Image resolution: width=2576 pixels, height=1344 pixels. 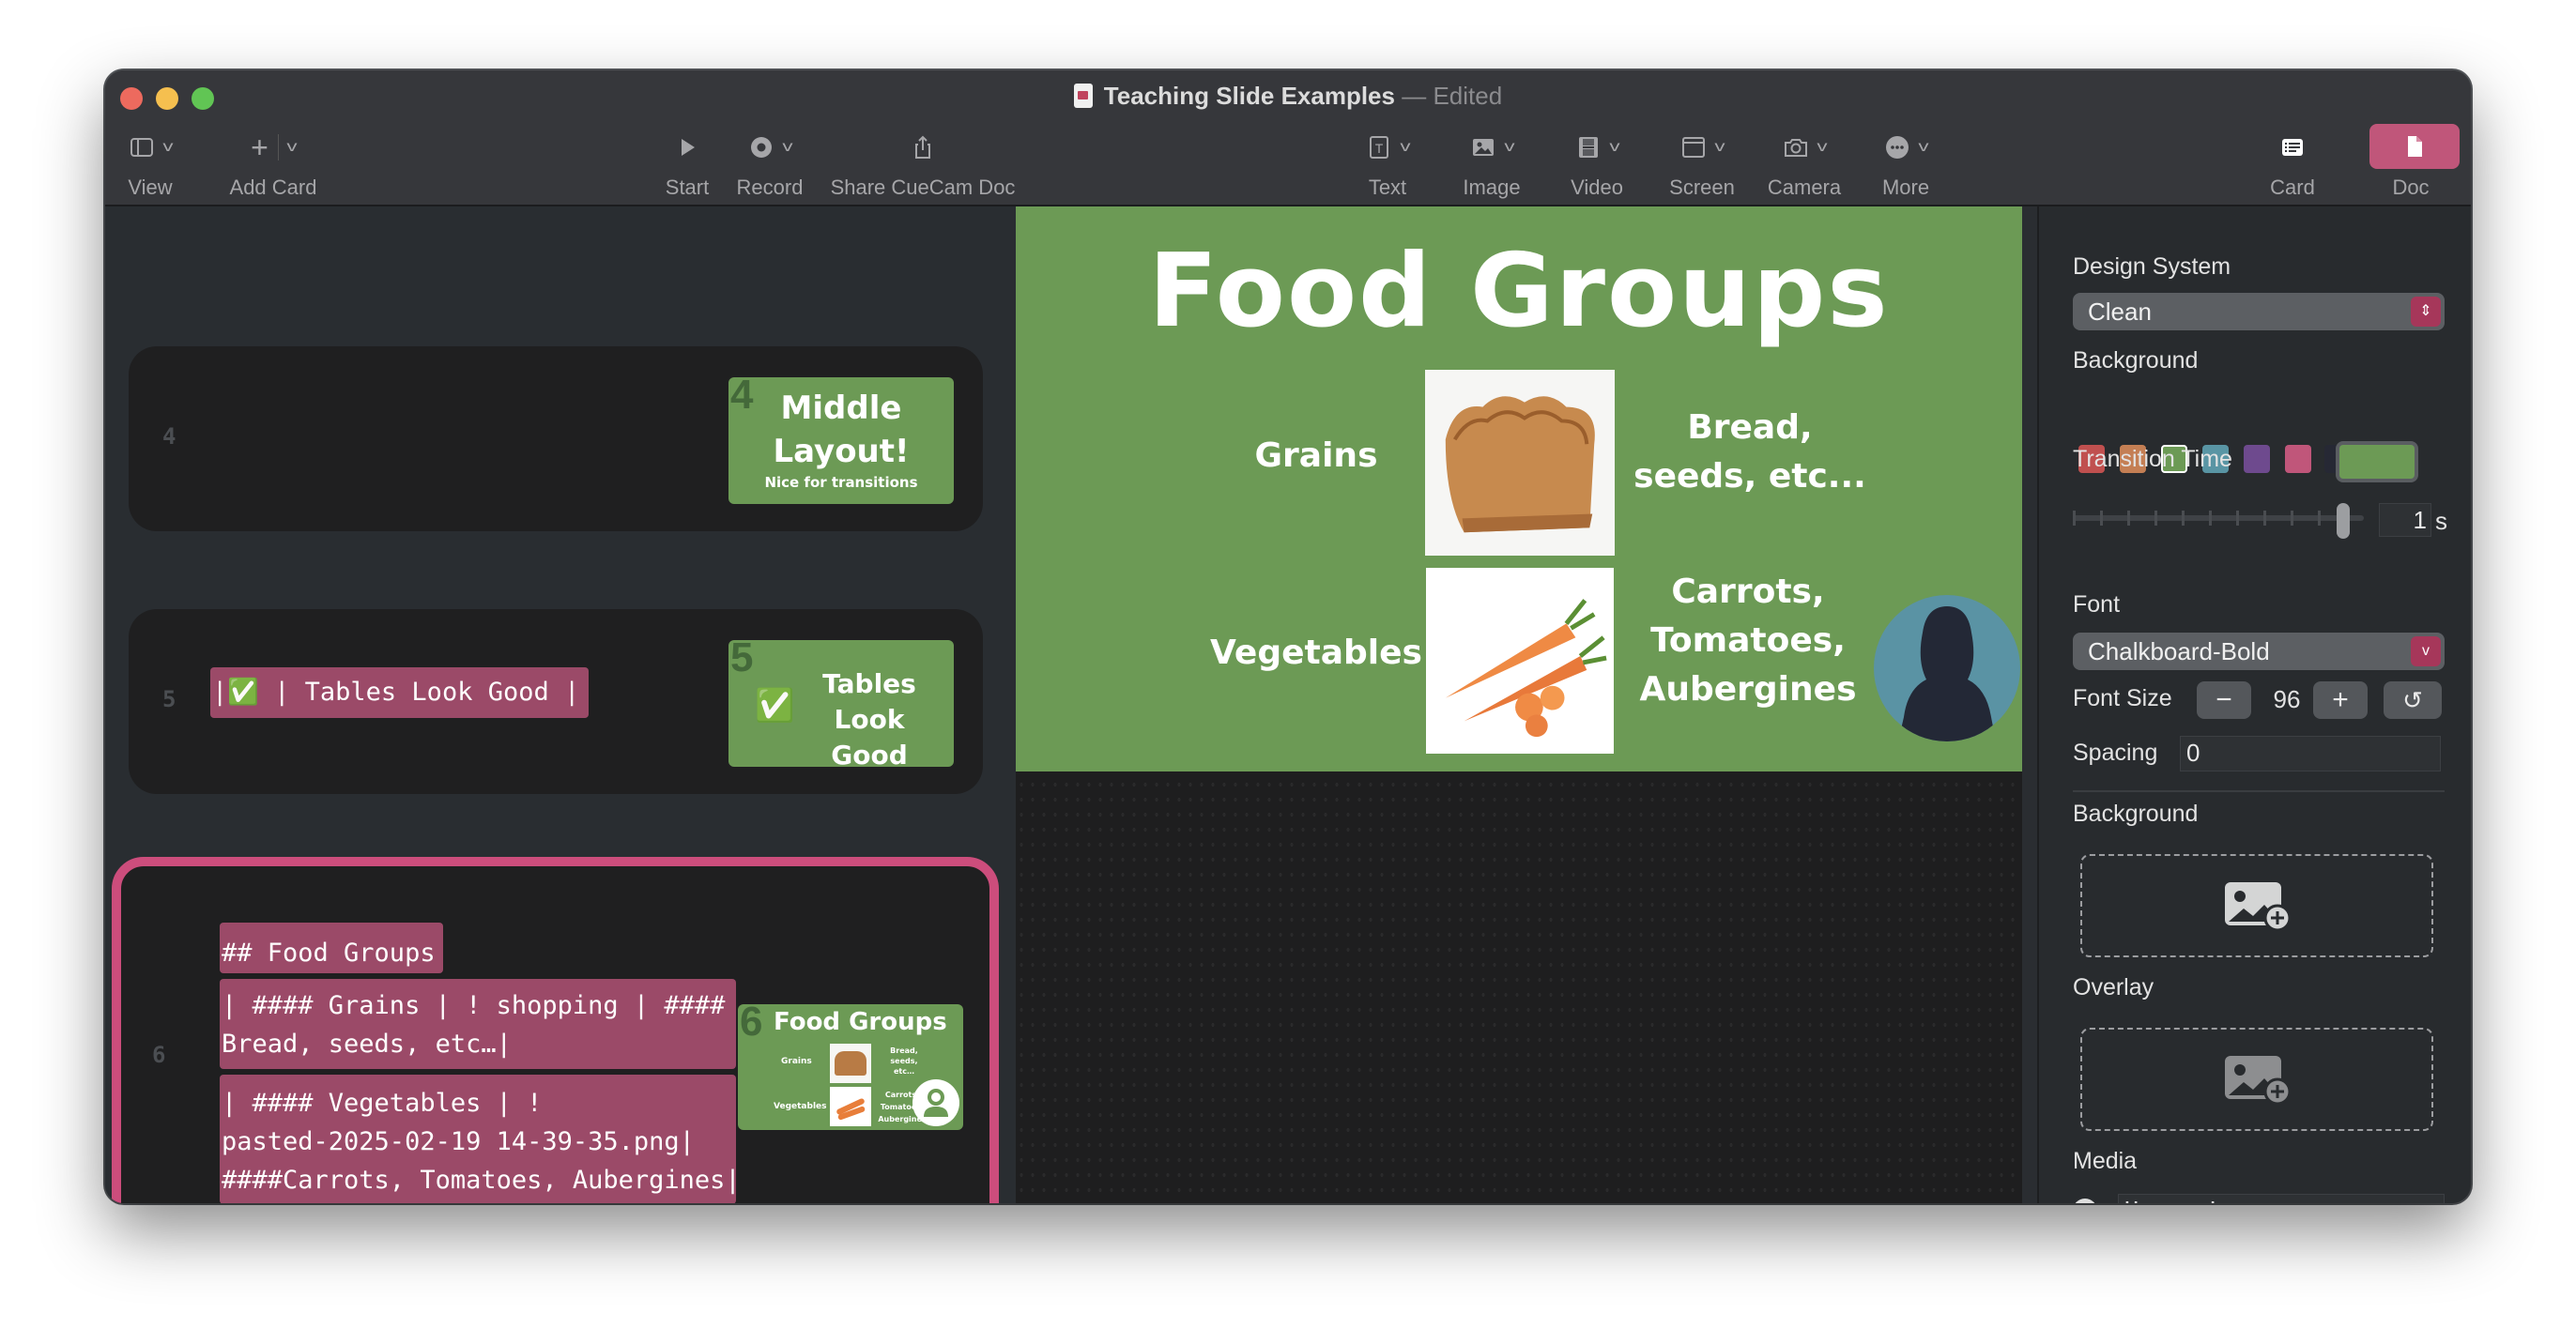 What do you see at coordinates (1597, 164) in the screenshot?
I see `video-button: v Video` at bounding box center [1597, 164].